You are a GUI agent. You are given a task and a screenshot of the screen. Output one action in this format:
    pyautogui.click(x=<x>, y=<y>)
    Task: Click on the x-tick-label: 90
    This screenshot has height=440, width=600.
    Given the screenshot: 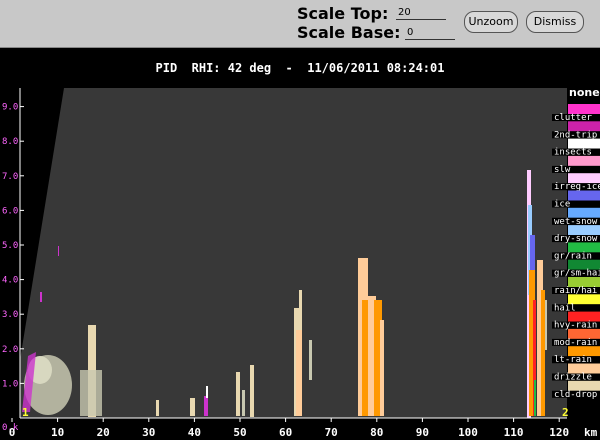 What is the action you would take?
    pyautogui.click(x=422, y=432)
    